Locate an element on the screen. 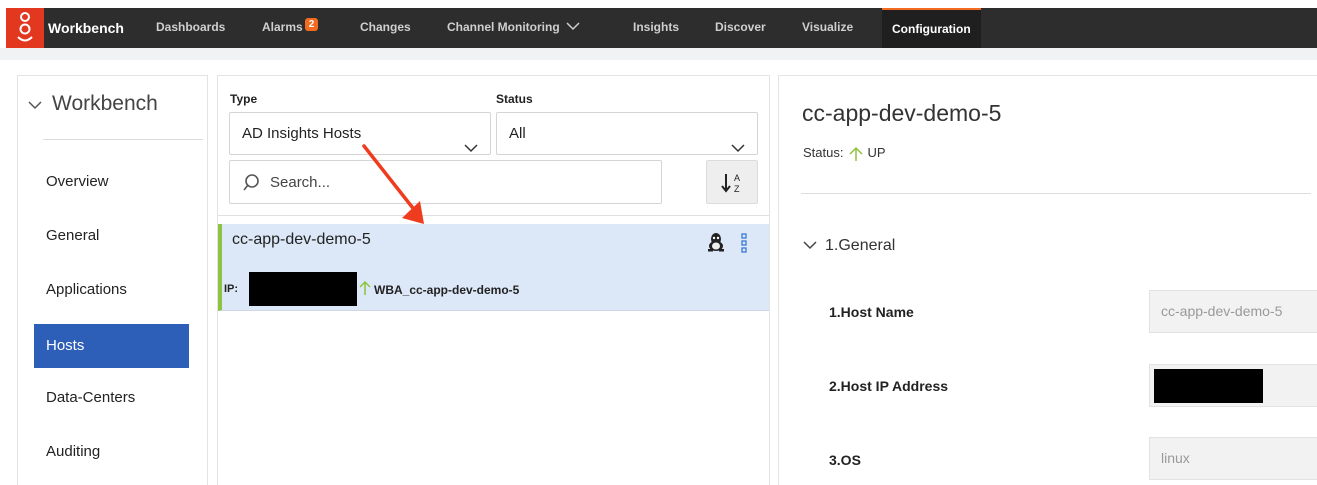 The image size is (1317, 485). status-value: UP is located at coordinates (876, 152).